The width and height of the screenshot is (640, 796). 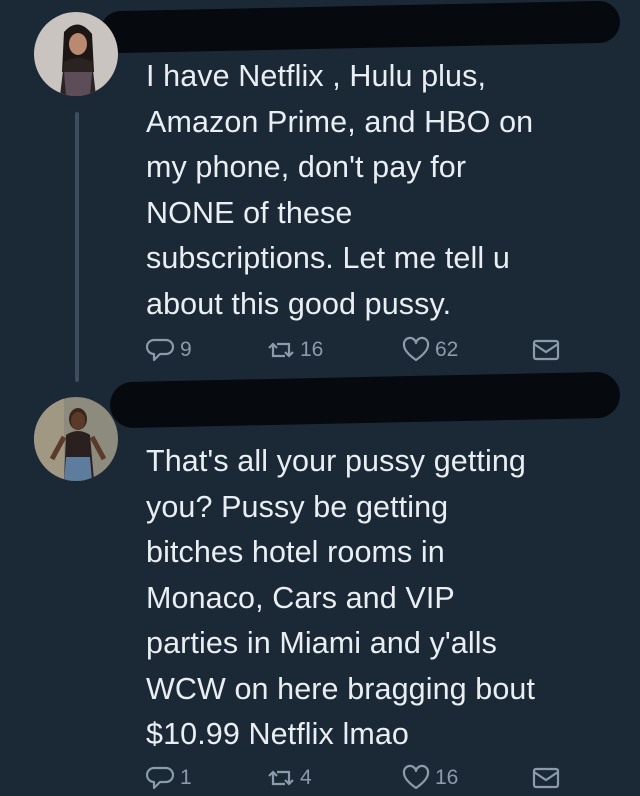 I want to click on retweet-button: 16, so click(x=294, y=350).